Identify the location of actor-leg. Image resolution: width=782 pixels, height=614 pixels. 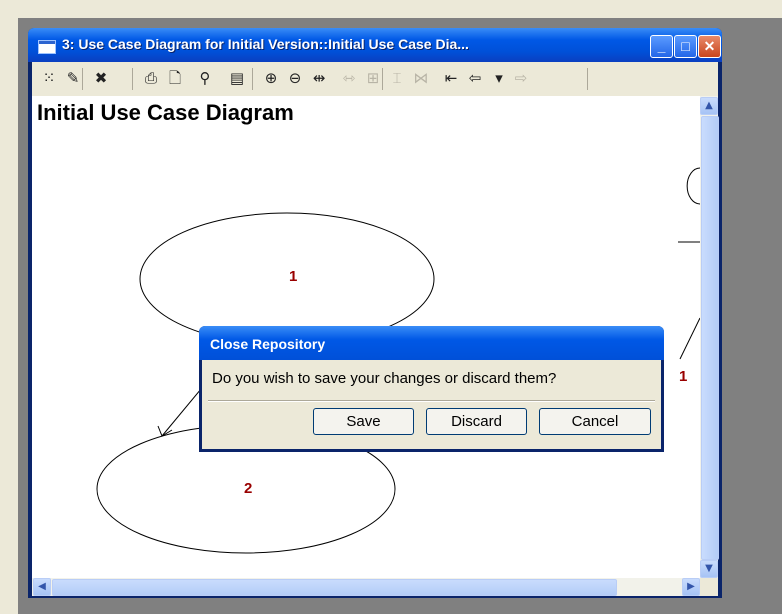
(689, 338).